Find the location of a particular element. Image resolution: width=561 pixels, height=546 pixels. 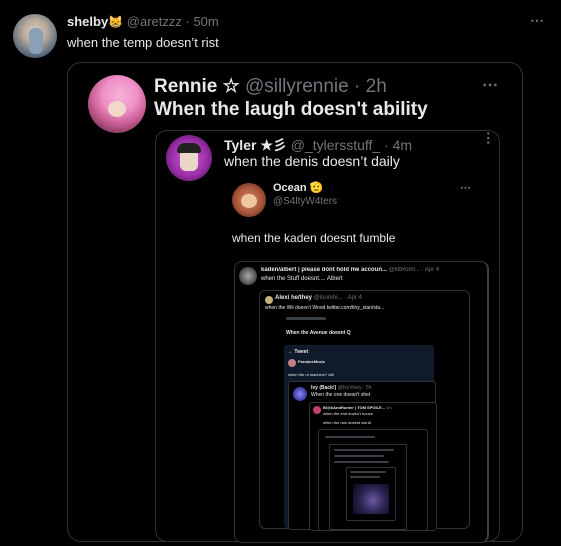

author-handle: @aretzzz is located at coordinates (154, 21).